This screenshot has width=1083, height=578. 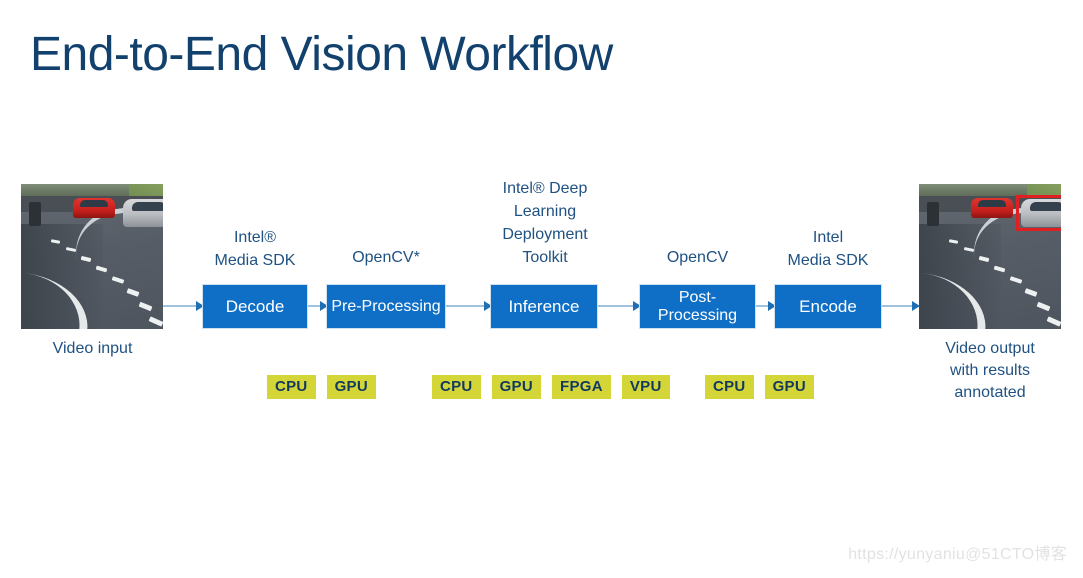 What do you see at coordinates (828, 306) in the screenshot?
I see `stage-box-encode: Encode` at bounding box center [828, 306].